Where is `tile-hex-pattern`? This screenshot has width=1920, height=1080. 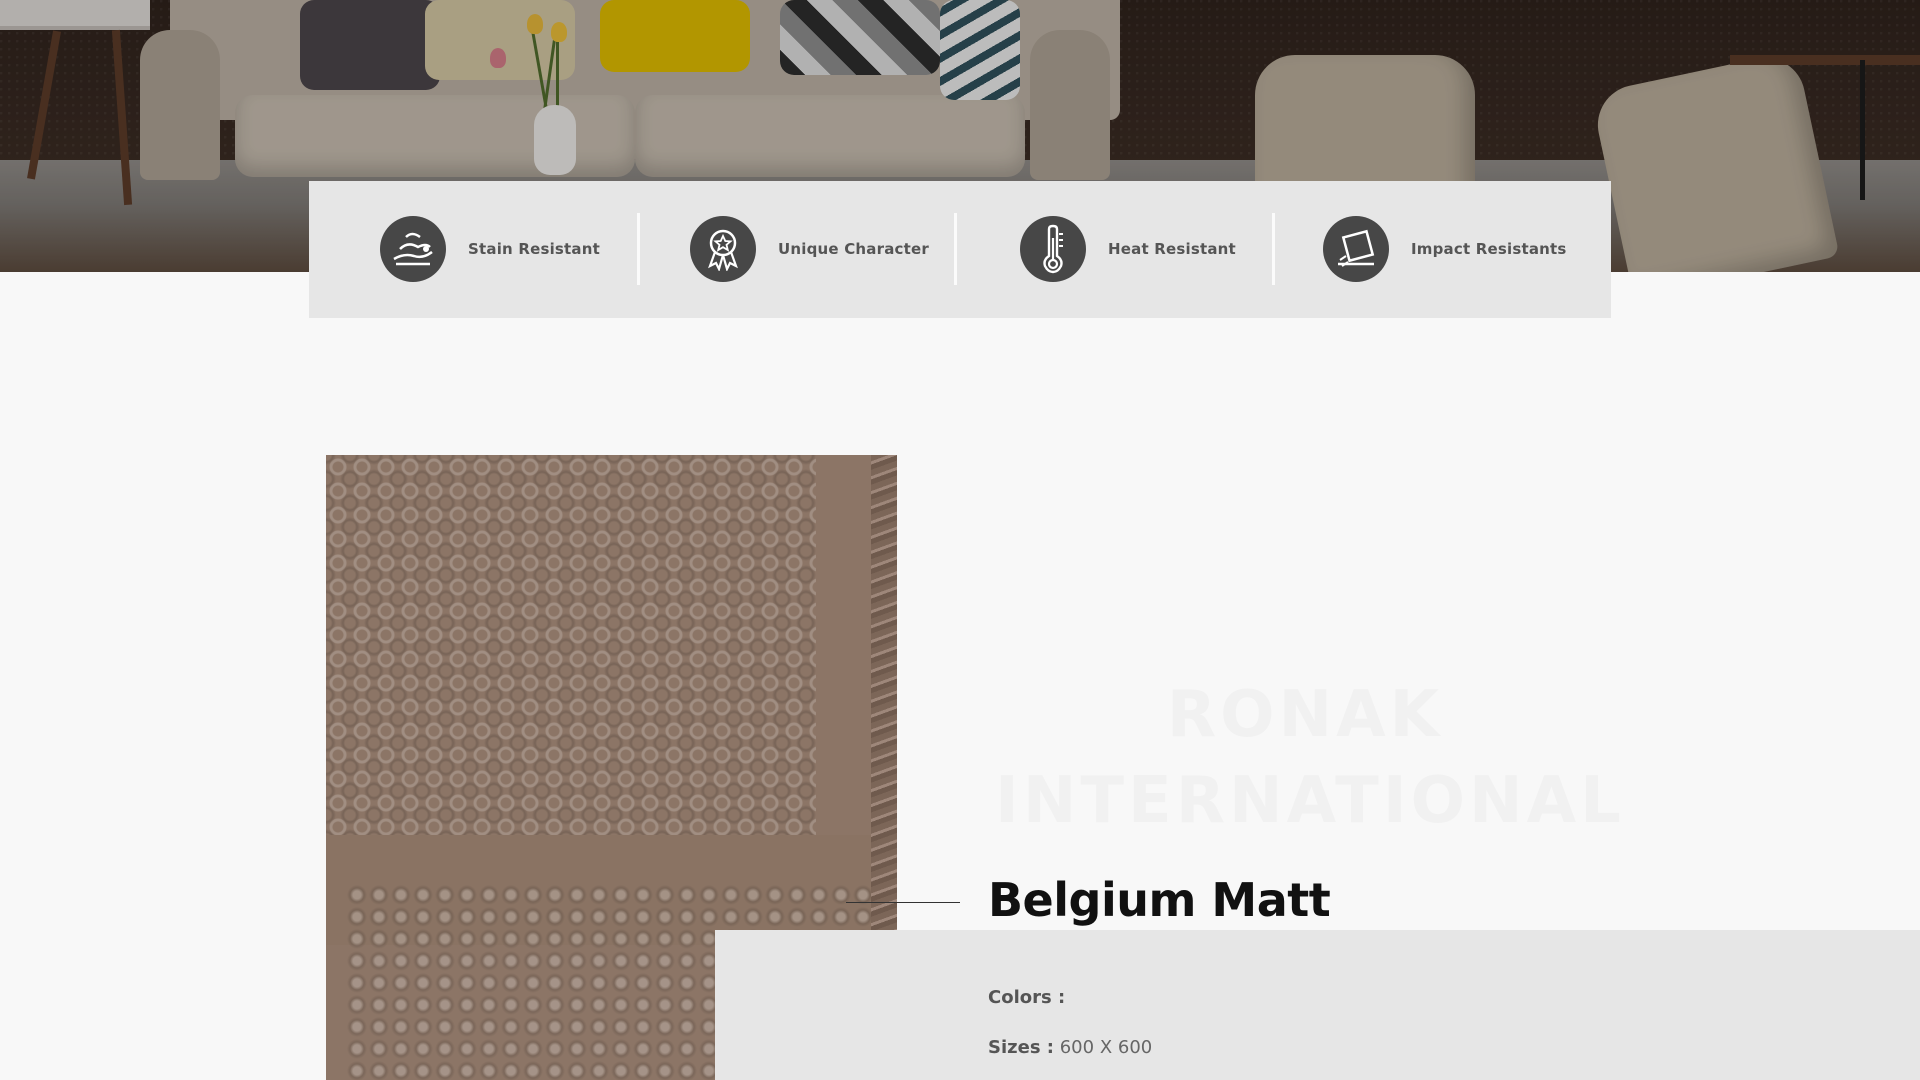
tile-hex-pattern is located at coordinates (571, 645).